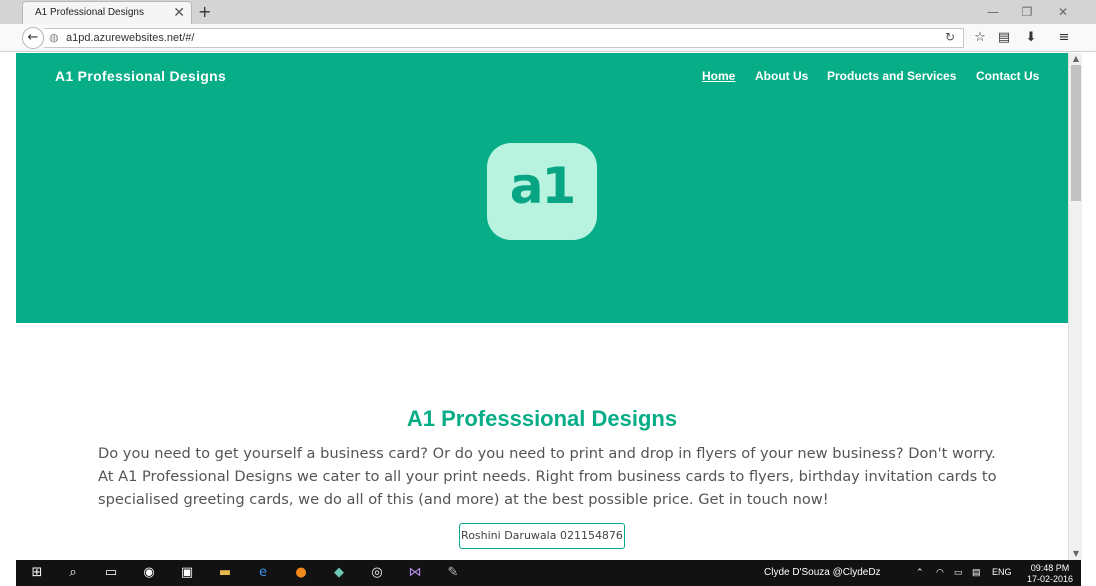  Describe the element at coordinates (1004, 38) in the screenshot. I see `reading-list-icon: ▤` at that location.